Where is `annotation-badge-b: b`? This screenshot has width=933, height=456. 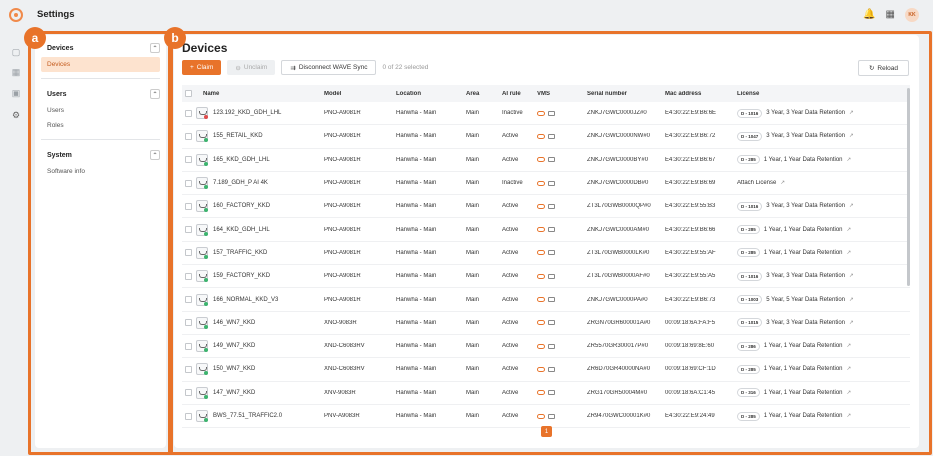 annotation-badge-b: b is located at coordinates (175, 38).